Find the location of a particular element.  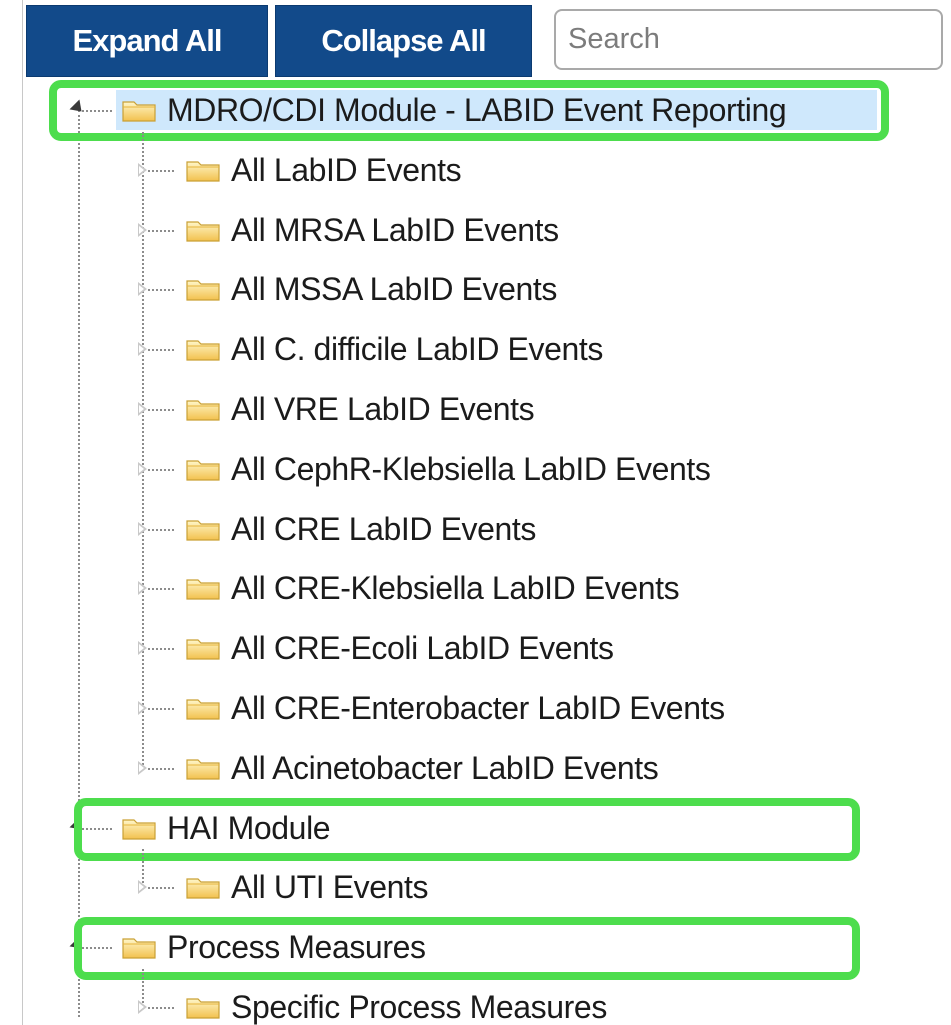

tree-group-label: MDRO/CDI Module - LABID Event Reporting is located at coordinates (477, 110).